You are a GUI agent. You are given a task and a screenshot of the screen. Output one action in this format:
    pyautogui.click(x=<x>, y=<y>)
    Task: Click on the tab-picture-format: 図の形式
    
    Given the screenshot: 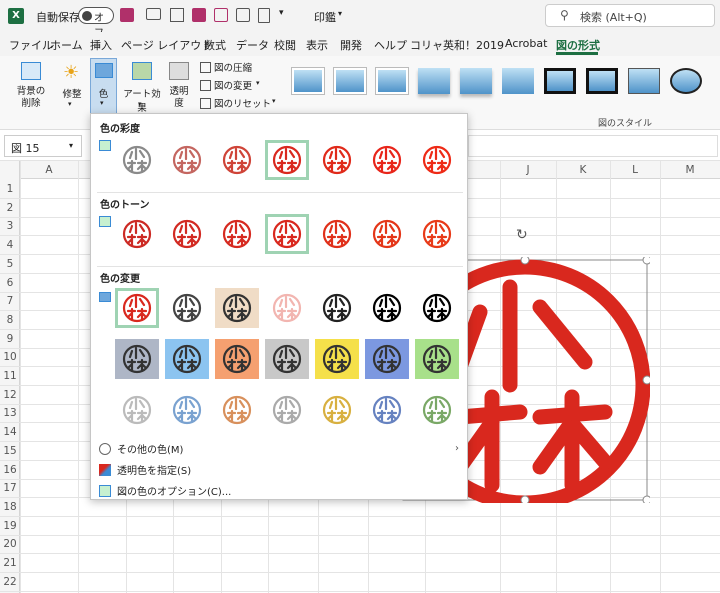 What is the action you would take?
    pyautogui.click(x=578, y=45)
    